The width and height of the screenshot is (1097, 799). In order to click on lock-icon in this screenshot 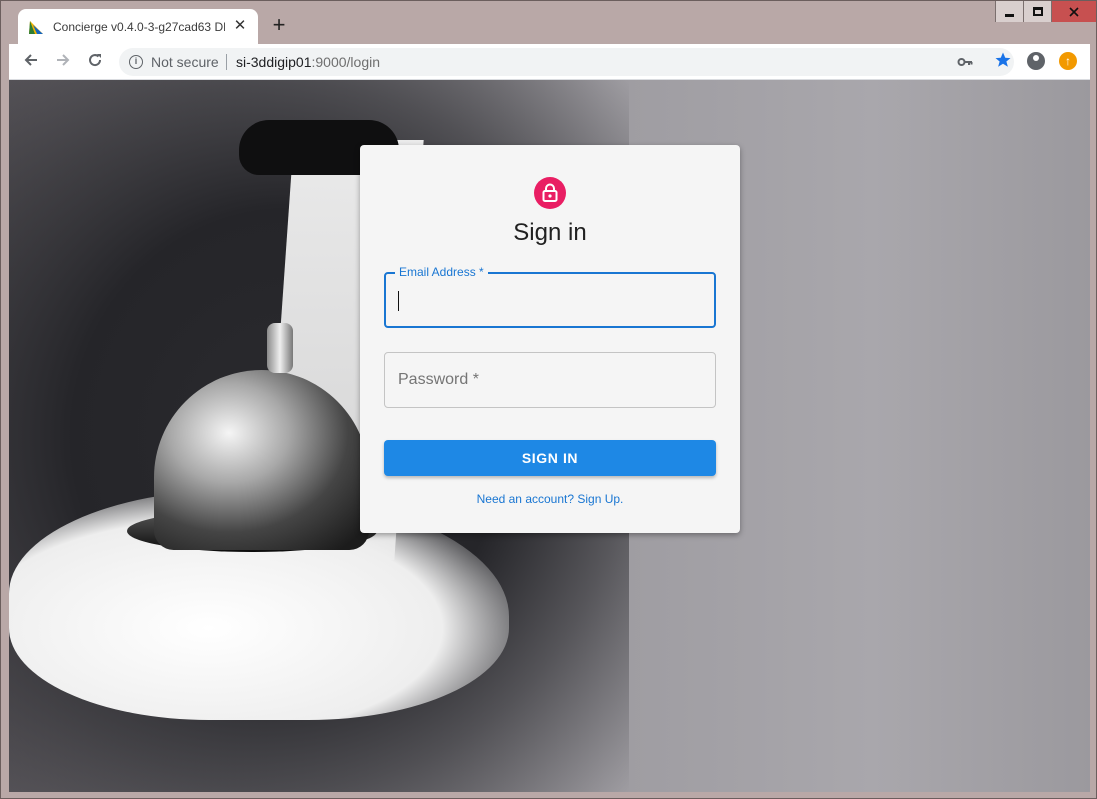, I will do `click(550, 192)`.